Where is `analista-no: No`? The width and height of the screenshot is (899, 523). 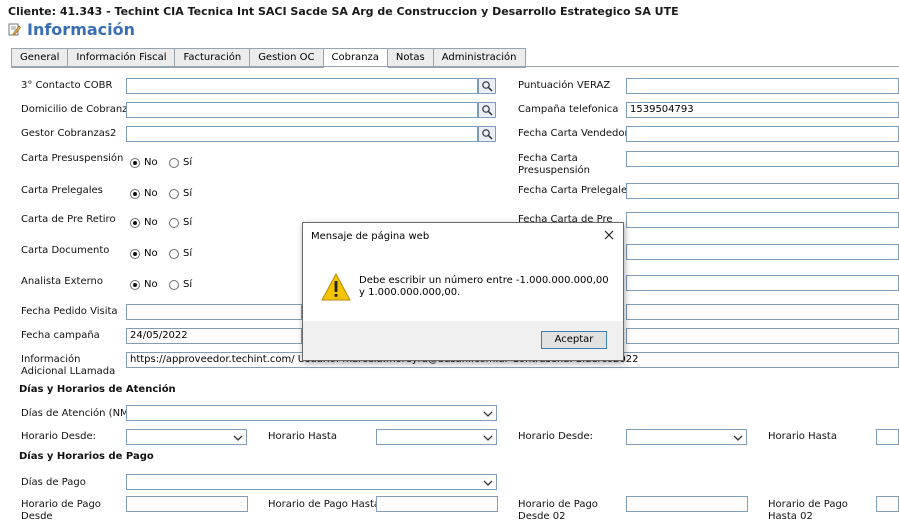 analista-no: No is located at coordinates (144, 284).